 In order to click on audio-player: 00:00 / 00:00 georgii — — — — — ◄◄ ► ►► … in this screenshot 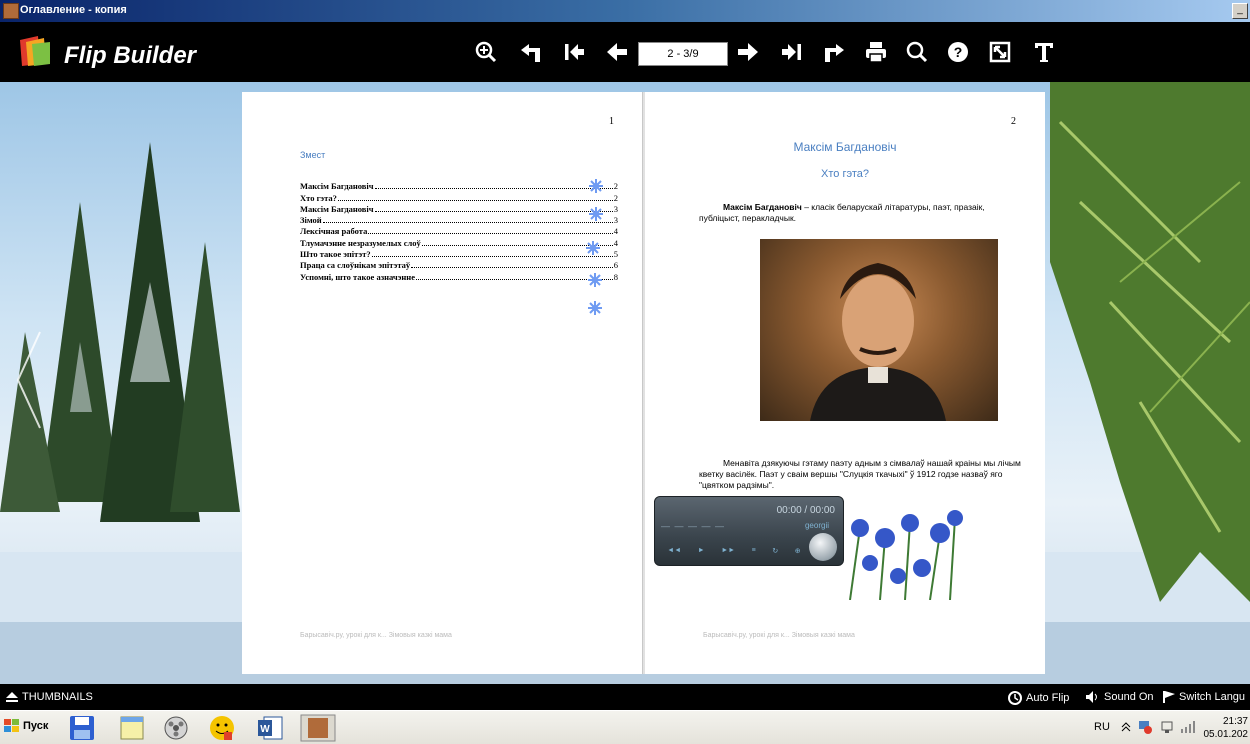, I will do `click(749, 531)`.